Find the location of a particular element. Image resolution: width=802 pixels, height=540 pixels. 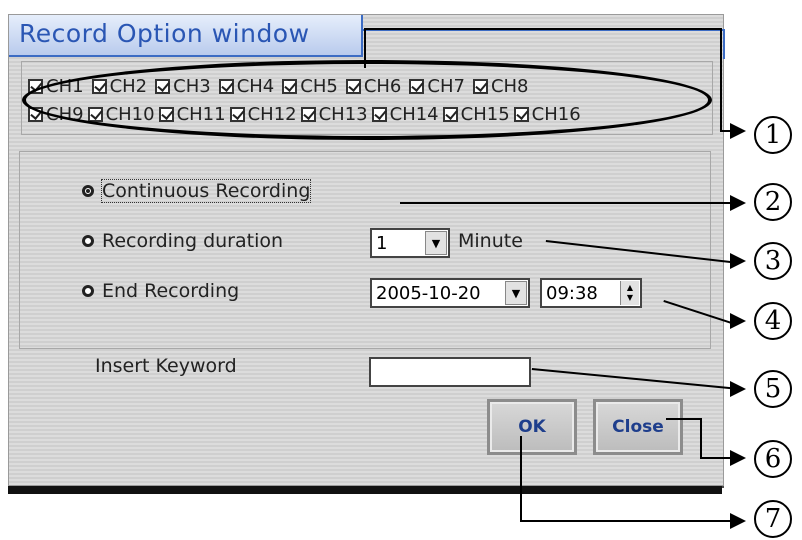

callout-7-arrowhead is located at coordinates (738, 521).